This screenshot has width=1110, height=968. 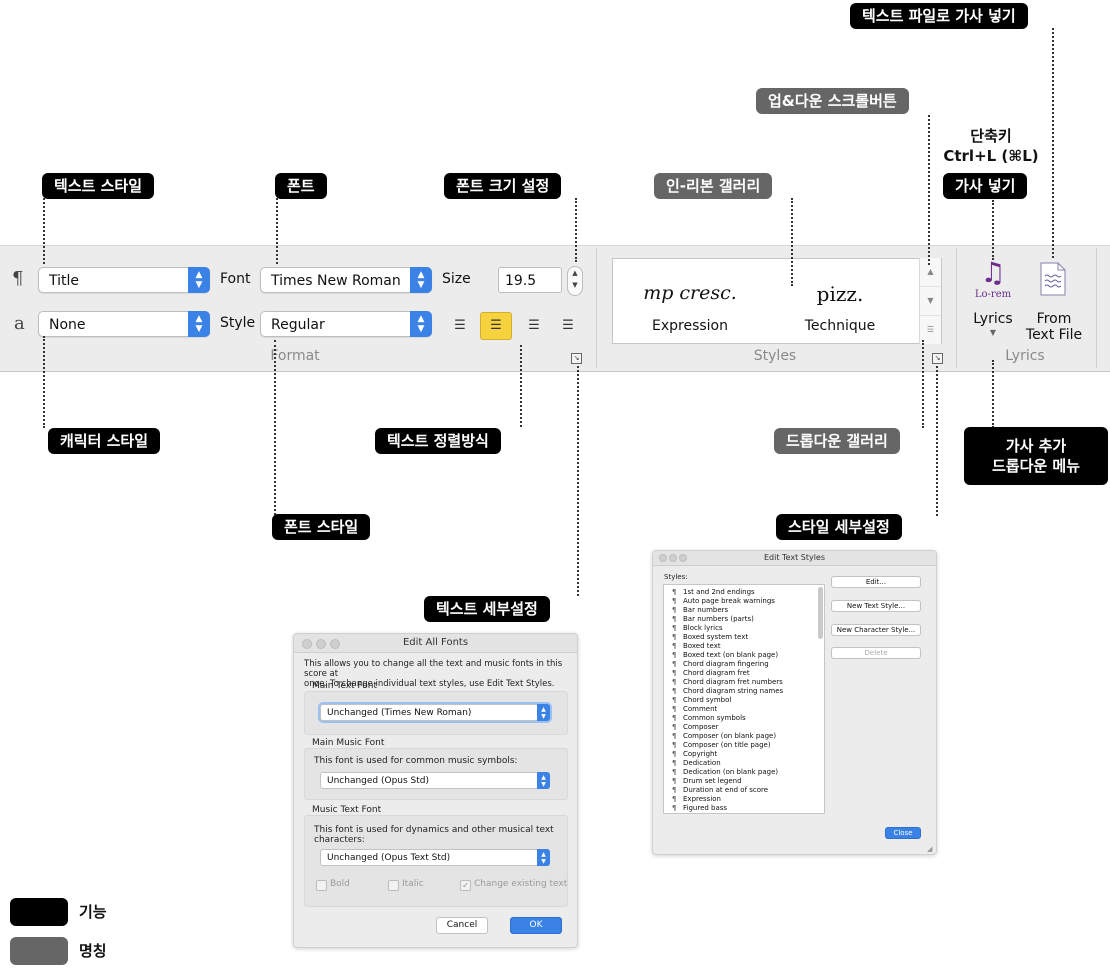 What do you see at coordinates (840, 326) in the screenshot?
I see `gallery-item-technique: Technique` at bounding box center [840, 326].